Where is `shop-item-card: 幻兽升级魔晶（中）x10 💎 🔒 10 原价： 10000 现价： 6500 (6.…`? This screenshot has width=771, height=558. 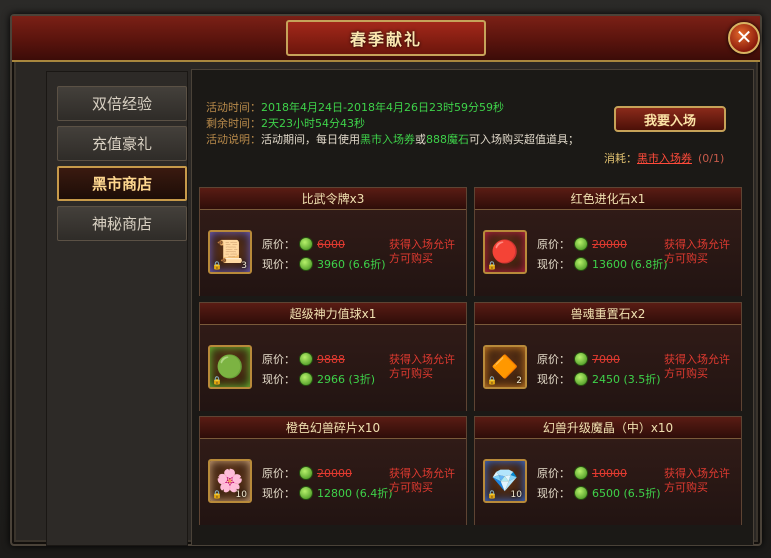 shop-item-card: 幻兽升级魔晶（中）x10 💎 🔒 10 原价： 10000 现价： 6500 (6.… is located at coordinates (608, 470).